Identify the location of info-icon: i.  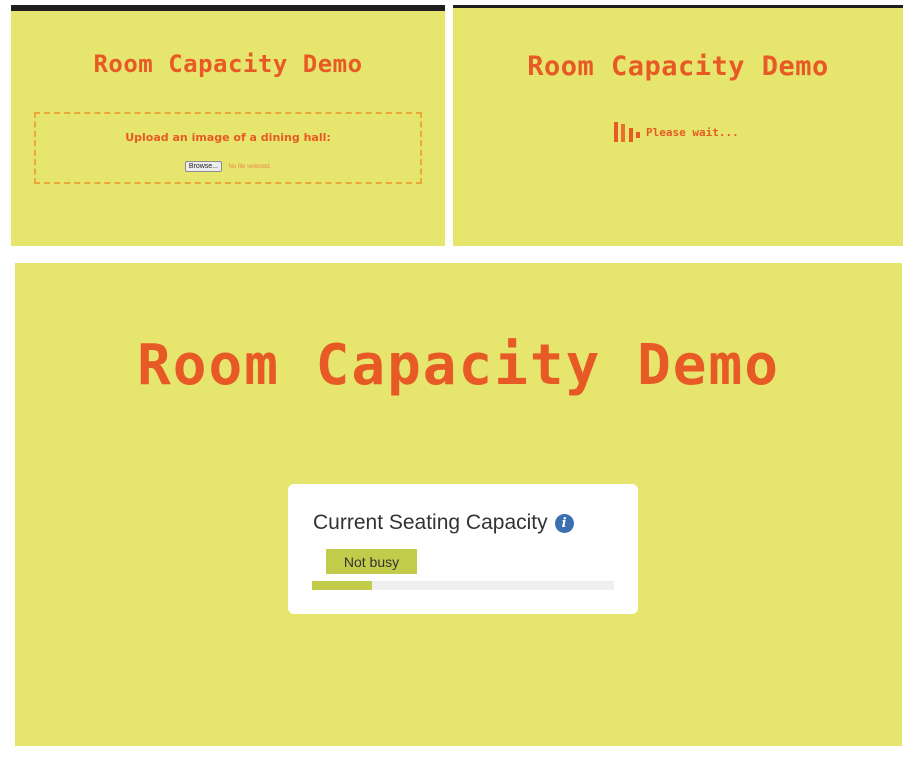
(564, 523).